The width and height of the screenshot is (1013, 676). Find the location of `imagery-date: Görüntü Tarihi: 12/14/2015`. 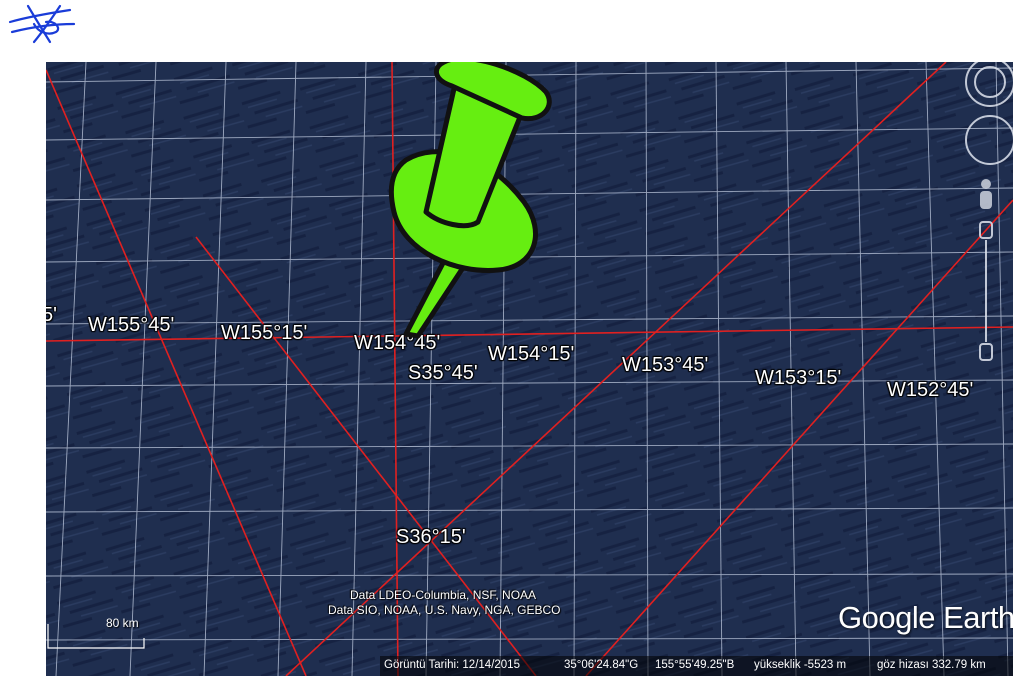

imagery-date: Görüntü Tarihi: 12/14/2015 is located at coordinates (452, 665).